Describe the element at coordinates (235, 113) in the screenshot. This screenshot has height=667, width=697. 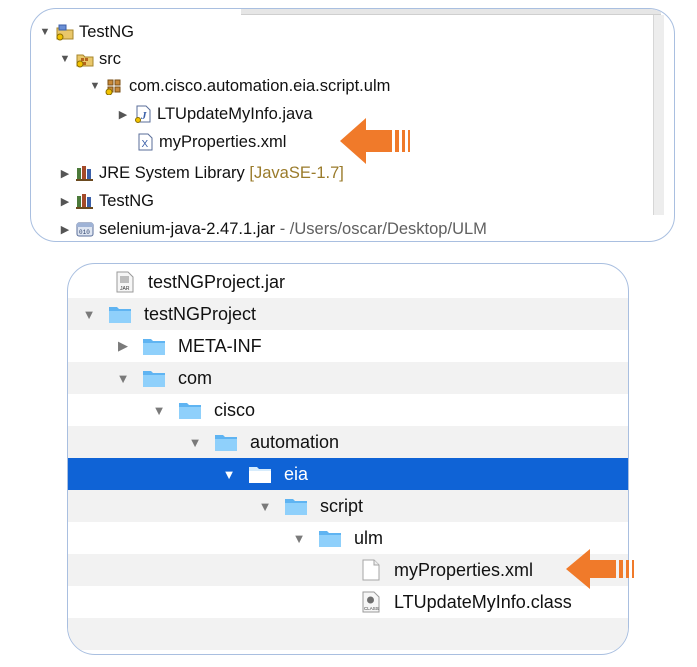
I see `tree-item-label: LTUpdateMyInfo.java` at that location.